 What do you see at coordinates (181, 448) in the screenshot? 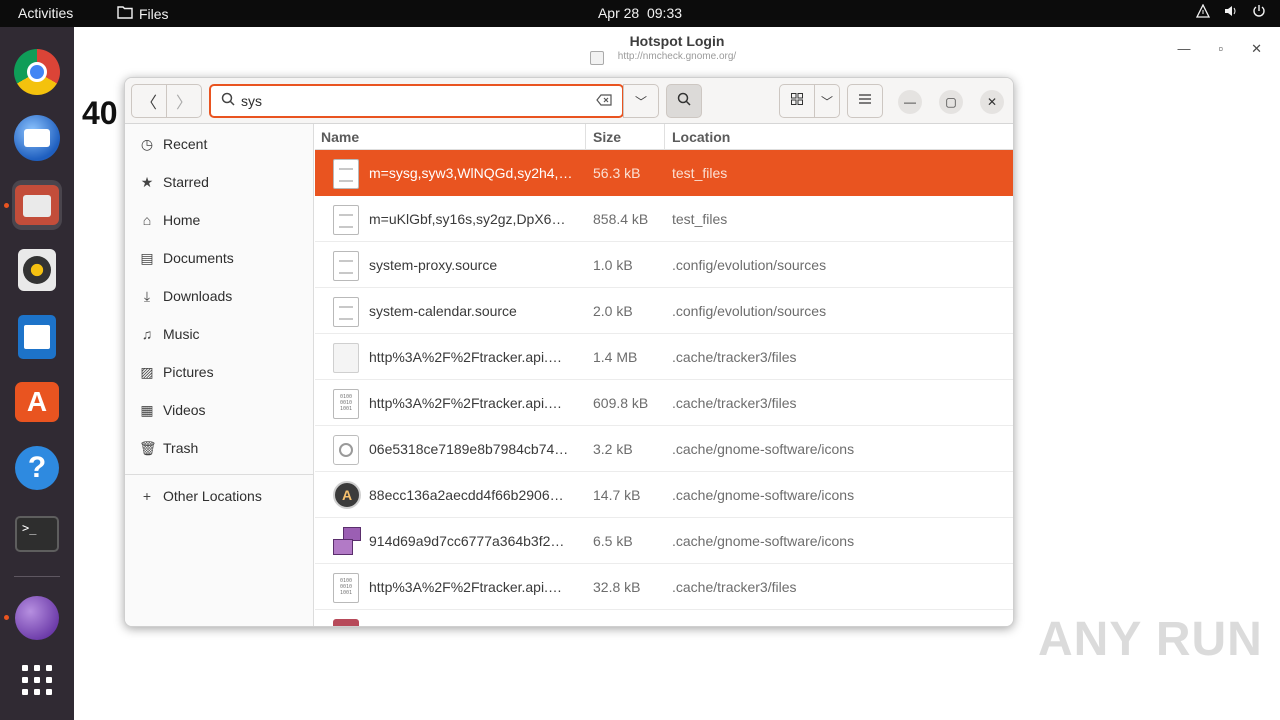
I see `sidebar-item-label: Trash` at bounding box center [181, 448].